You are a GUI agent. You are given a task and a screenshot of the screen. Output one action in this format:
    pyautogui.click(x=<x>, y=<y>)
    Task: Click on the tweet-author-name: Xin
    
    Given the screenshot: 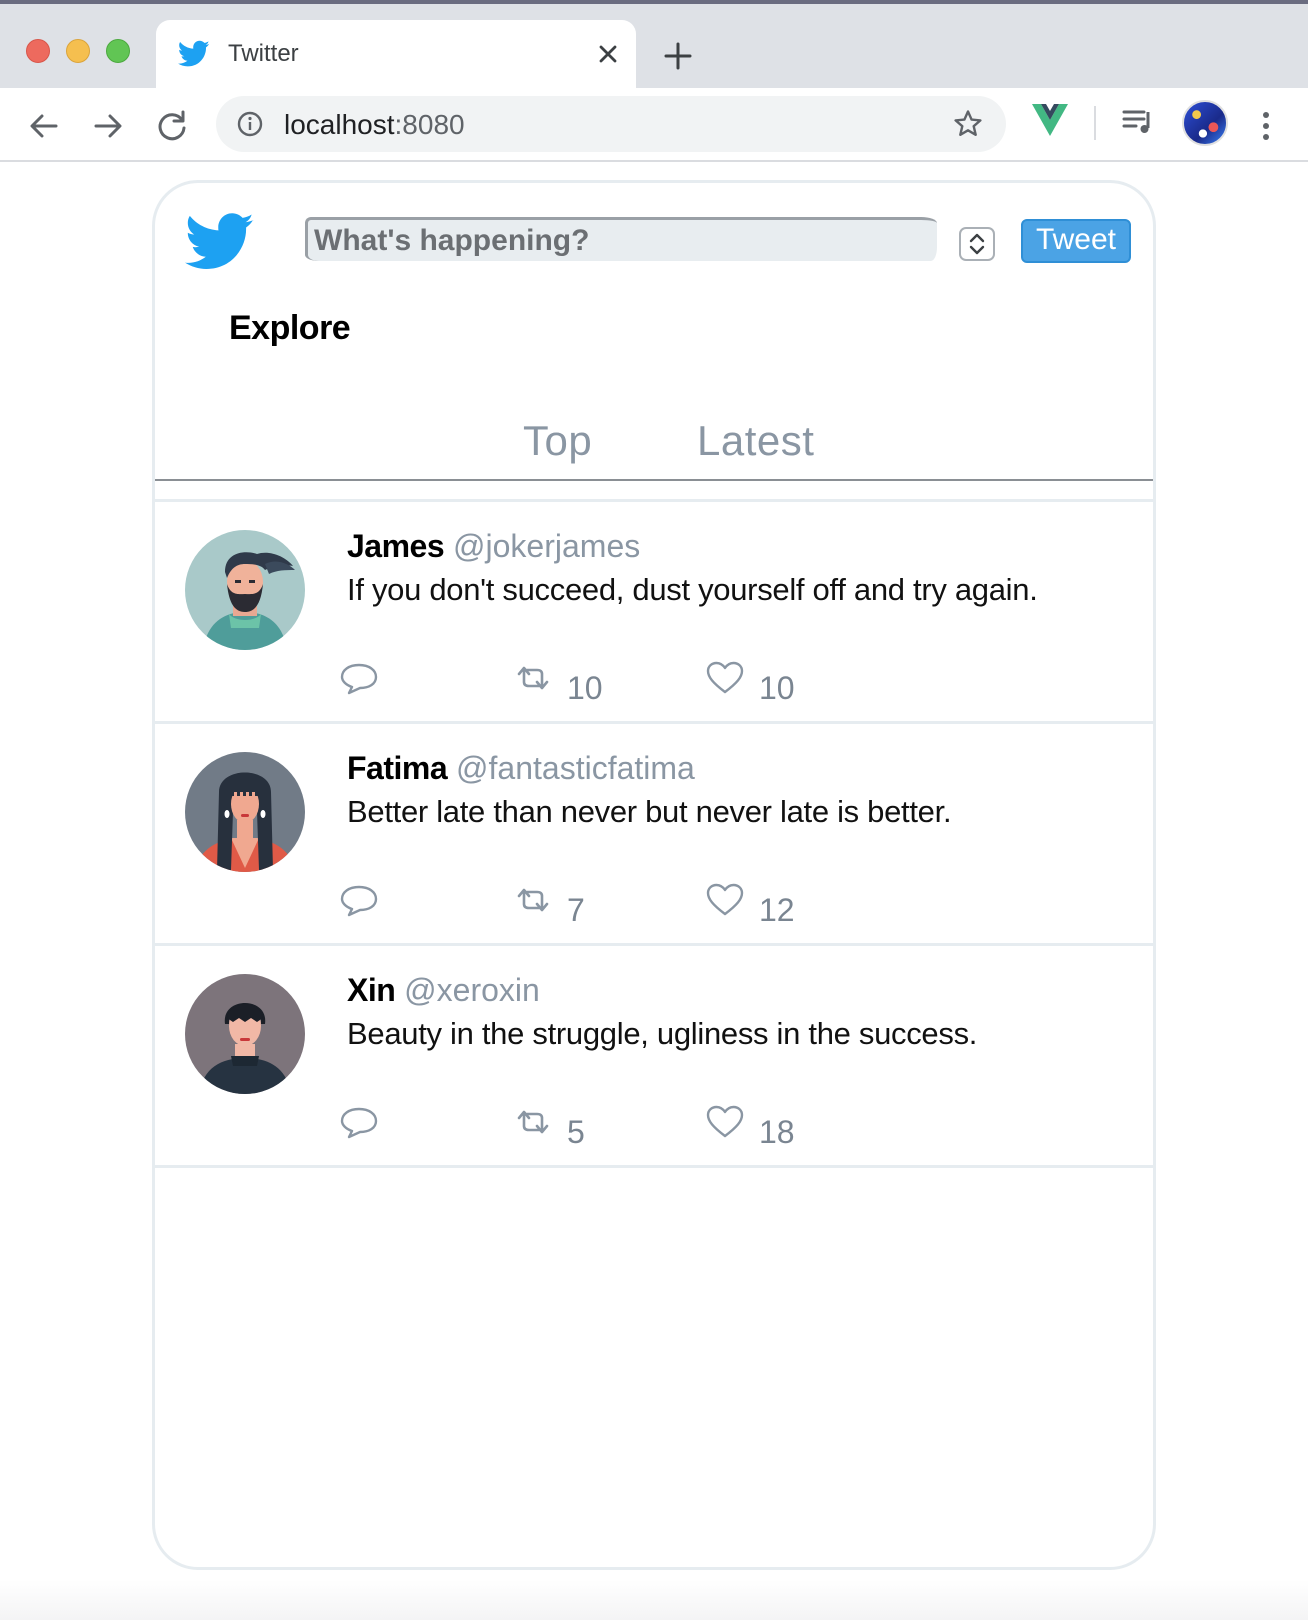 What is the action you would take?
    pyautogui.click(x=371, y=990)
    